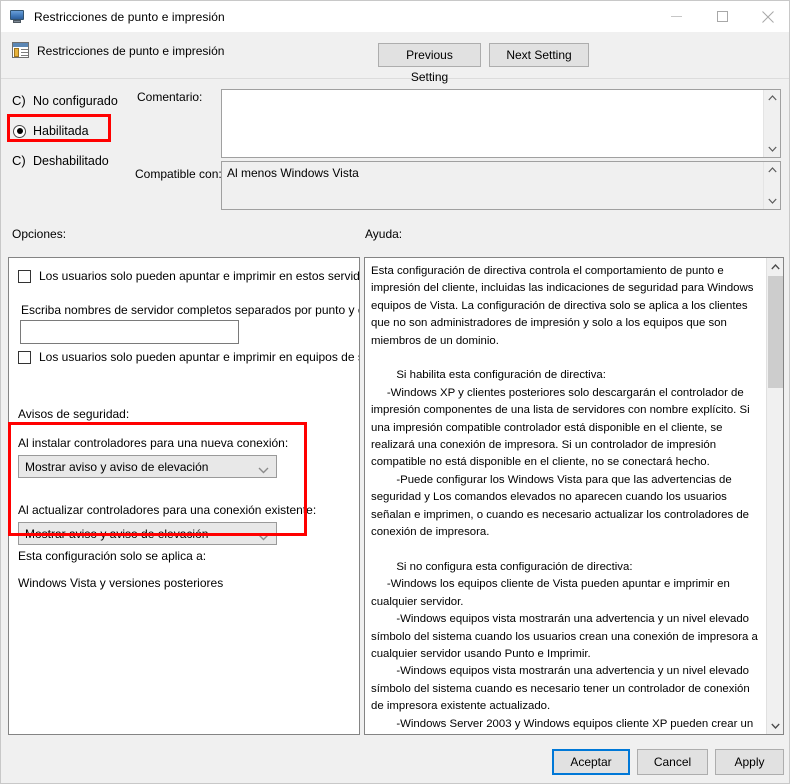 The width and height of the screenshot is (790, 784). Describe the element at coordinates (672, 762) in the screenshot. I see `cancel-button: Cancel` at that location.